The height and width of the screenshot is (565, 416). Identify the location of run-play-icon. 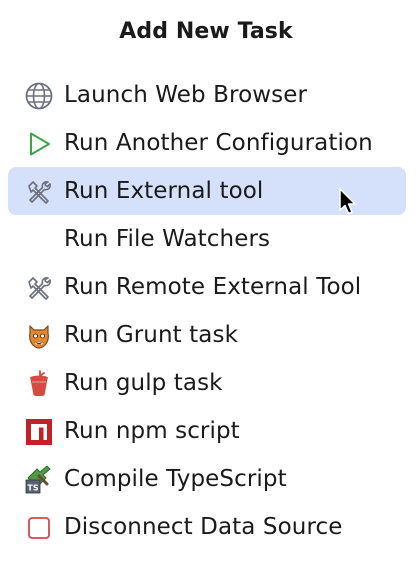
(39, 144).